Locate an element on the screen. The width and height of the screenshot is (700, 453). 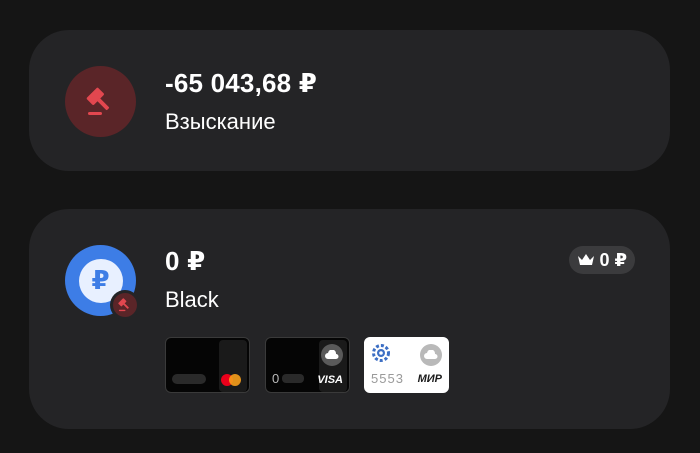
debt-label: Взыскание is located at coordinates (220, 121).